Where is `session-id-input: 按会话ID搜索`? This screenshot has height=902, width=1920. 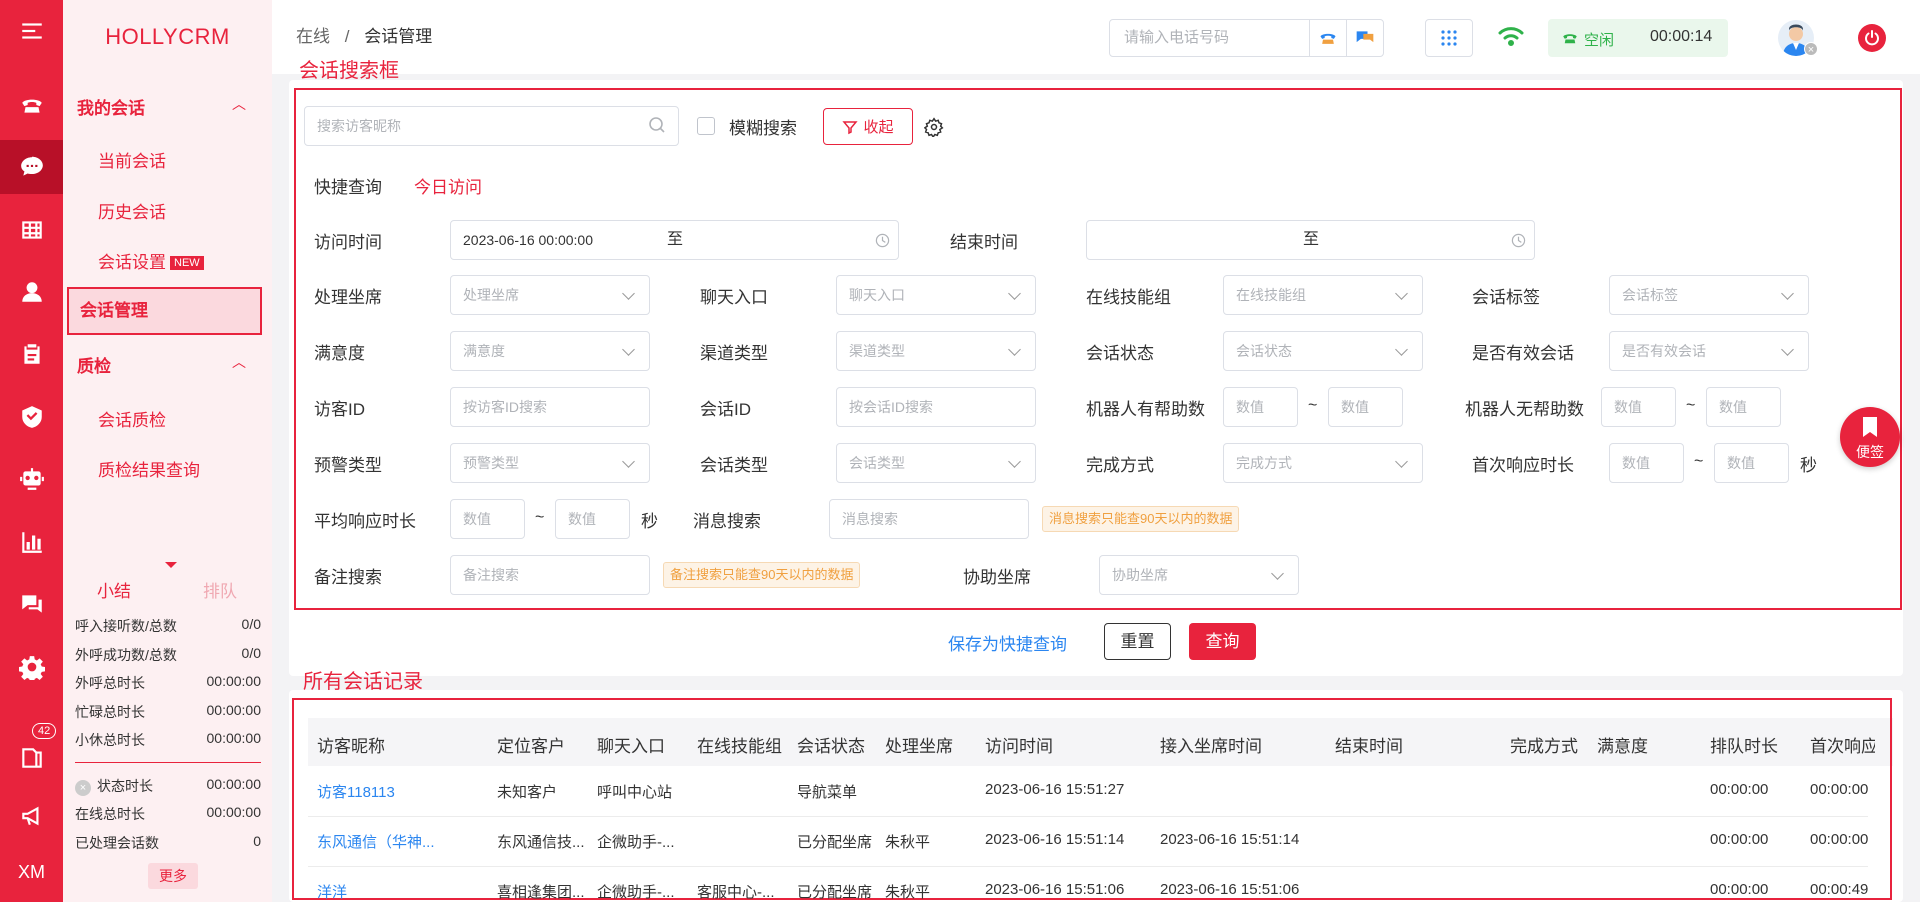 session-id-input: 按会话ID搜索 is located at coordinates (936, 407).